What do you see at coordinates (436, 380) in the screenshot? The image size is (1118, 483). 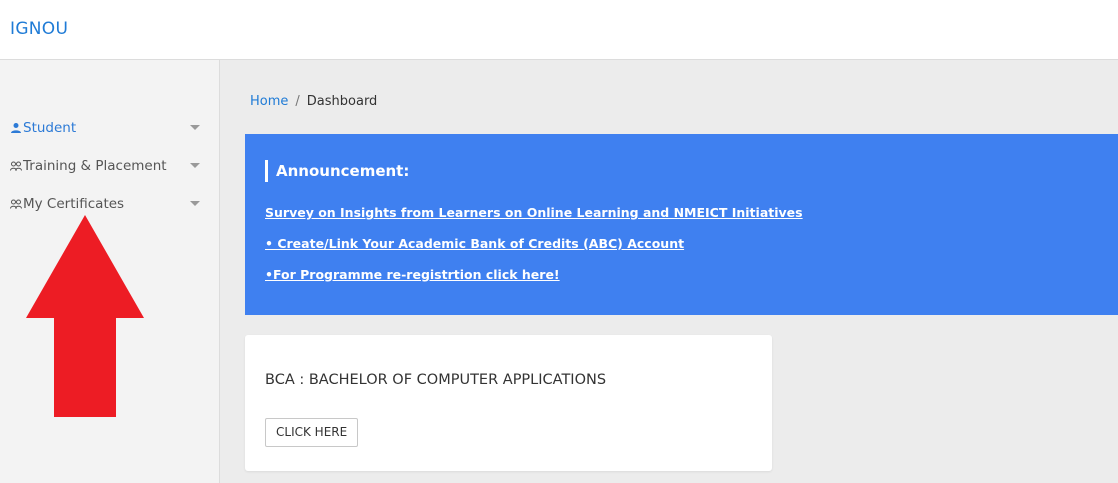 I see `programme-title: BCA : BACHELOR OF COMPUTER APPLICATIONS` at bounding box center [436, 380].